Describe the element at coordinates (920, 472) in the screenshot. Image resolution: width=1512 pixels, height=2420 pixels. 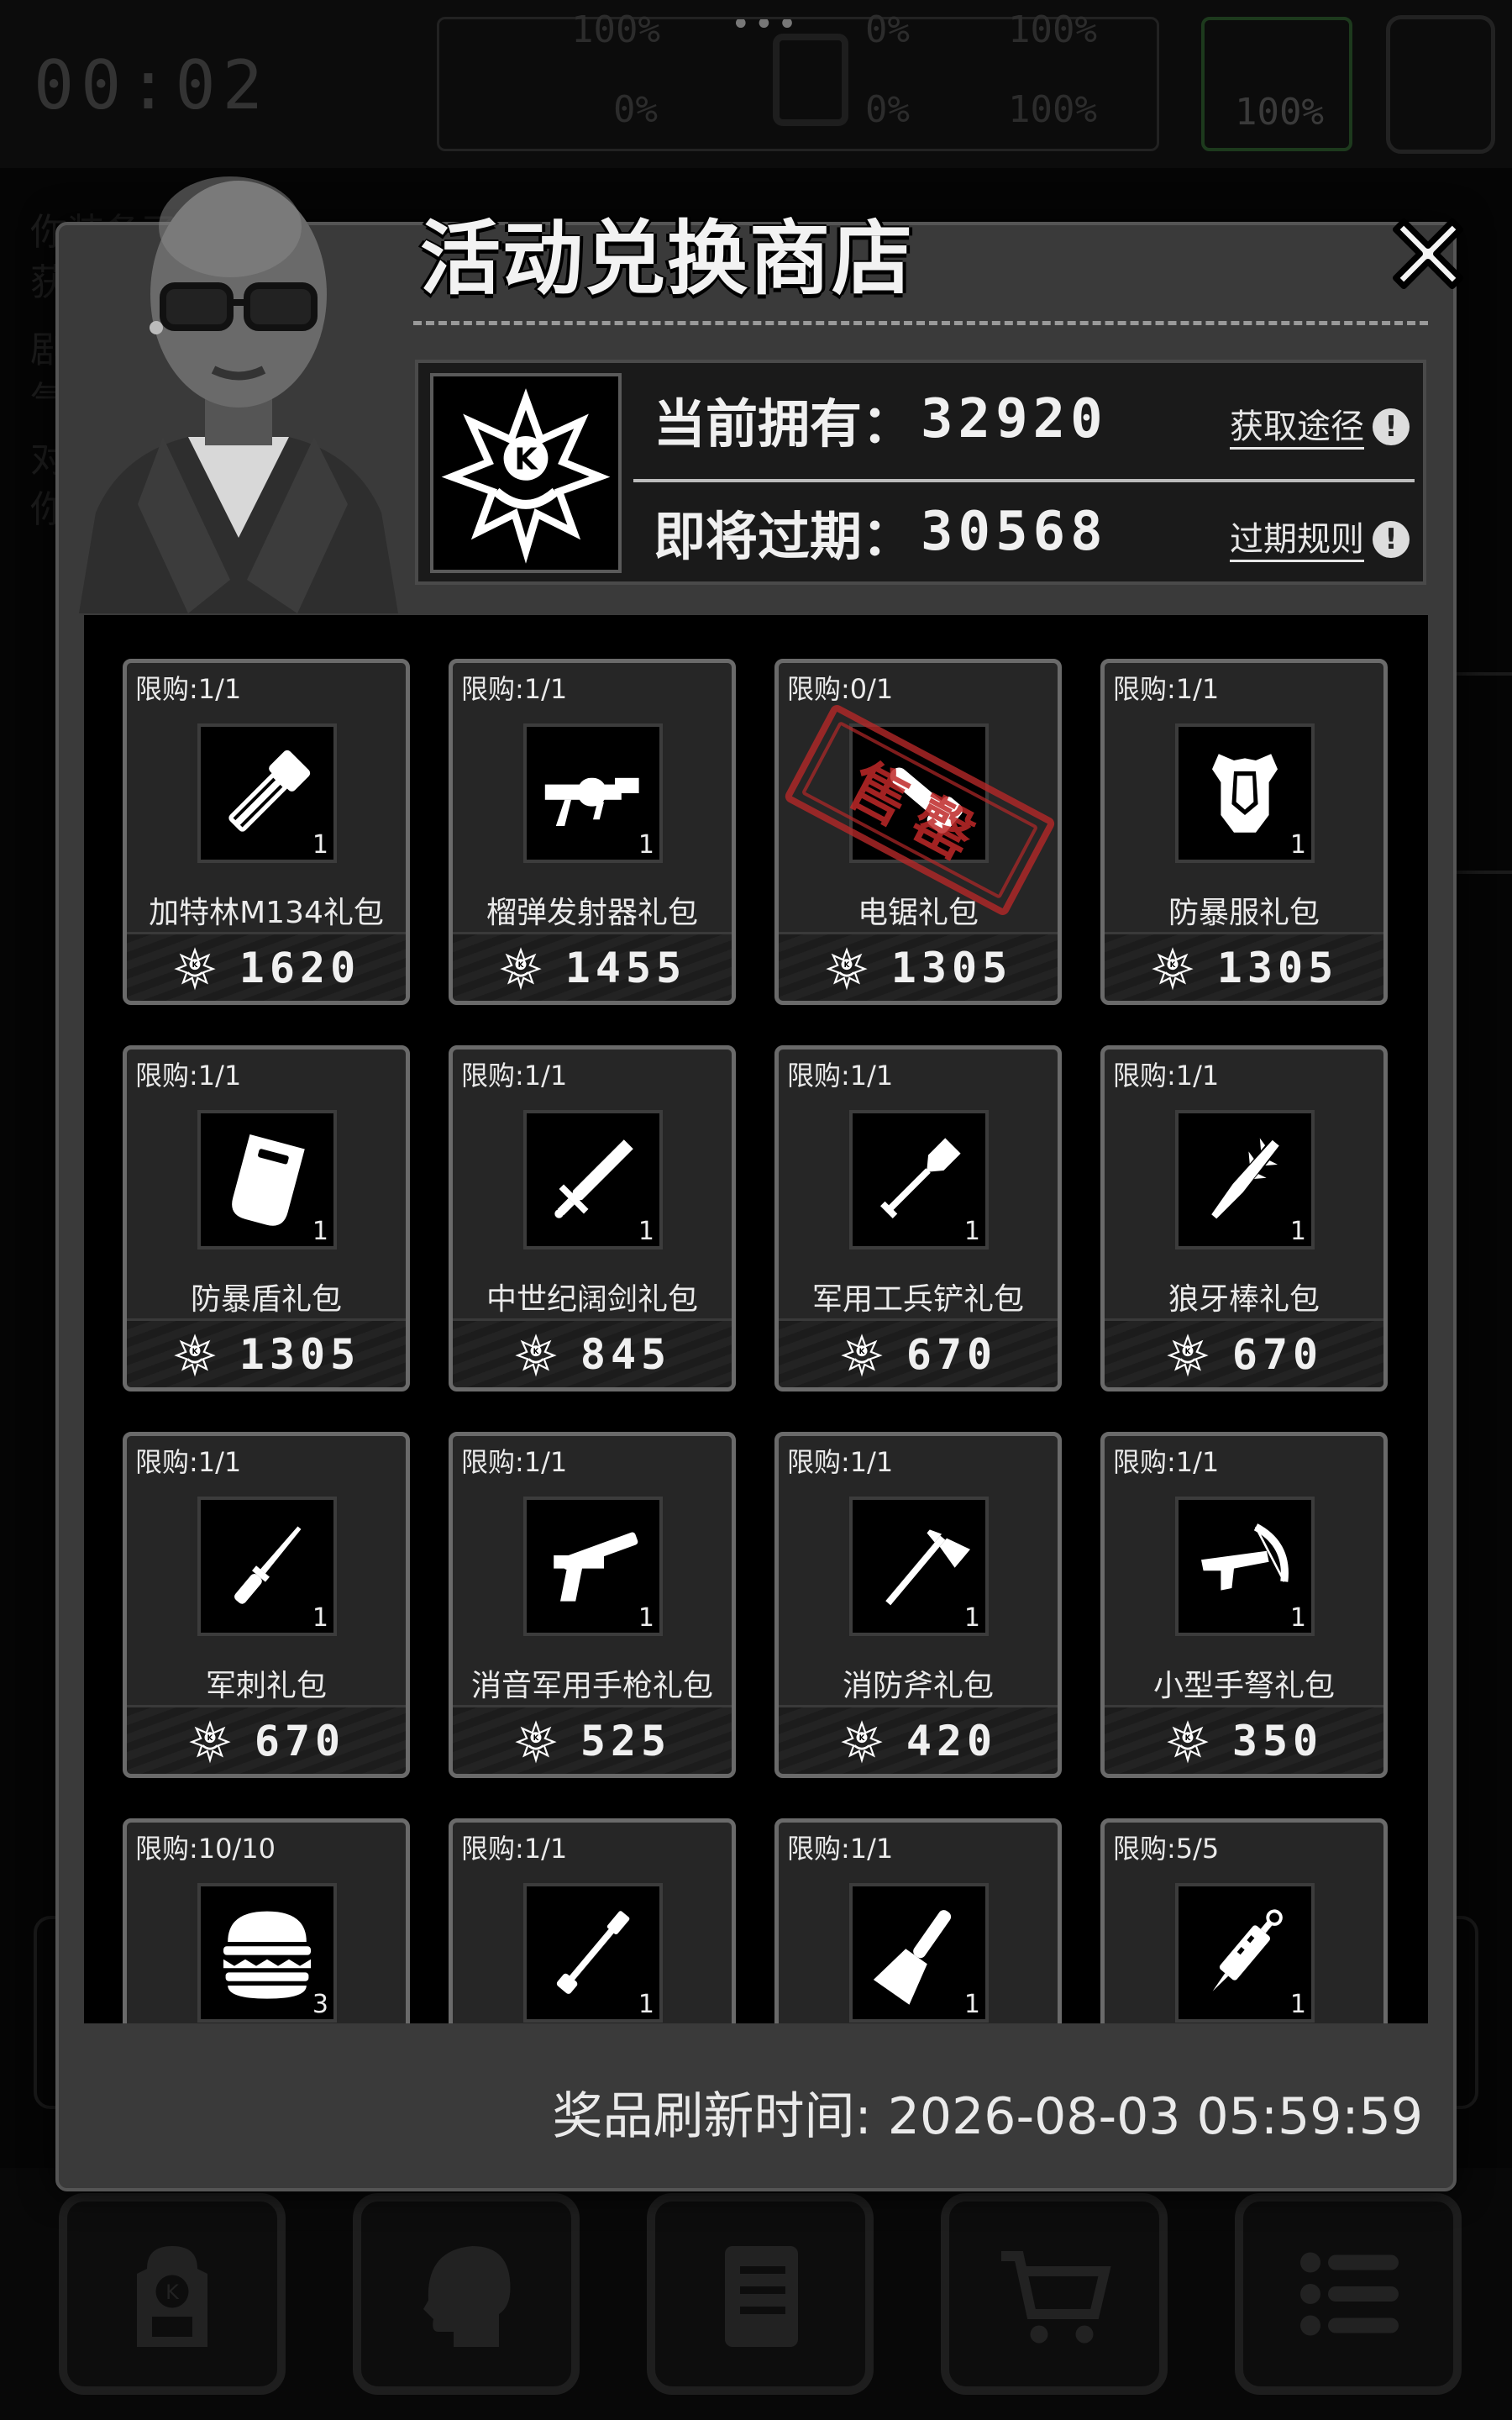
I see `currency-panel: K 当前拥有： 32920 获取途径 ! 即将过期： 30568 过期规则 !` at that location.